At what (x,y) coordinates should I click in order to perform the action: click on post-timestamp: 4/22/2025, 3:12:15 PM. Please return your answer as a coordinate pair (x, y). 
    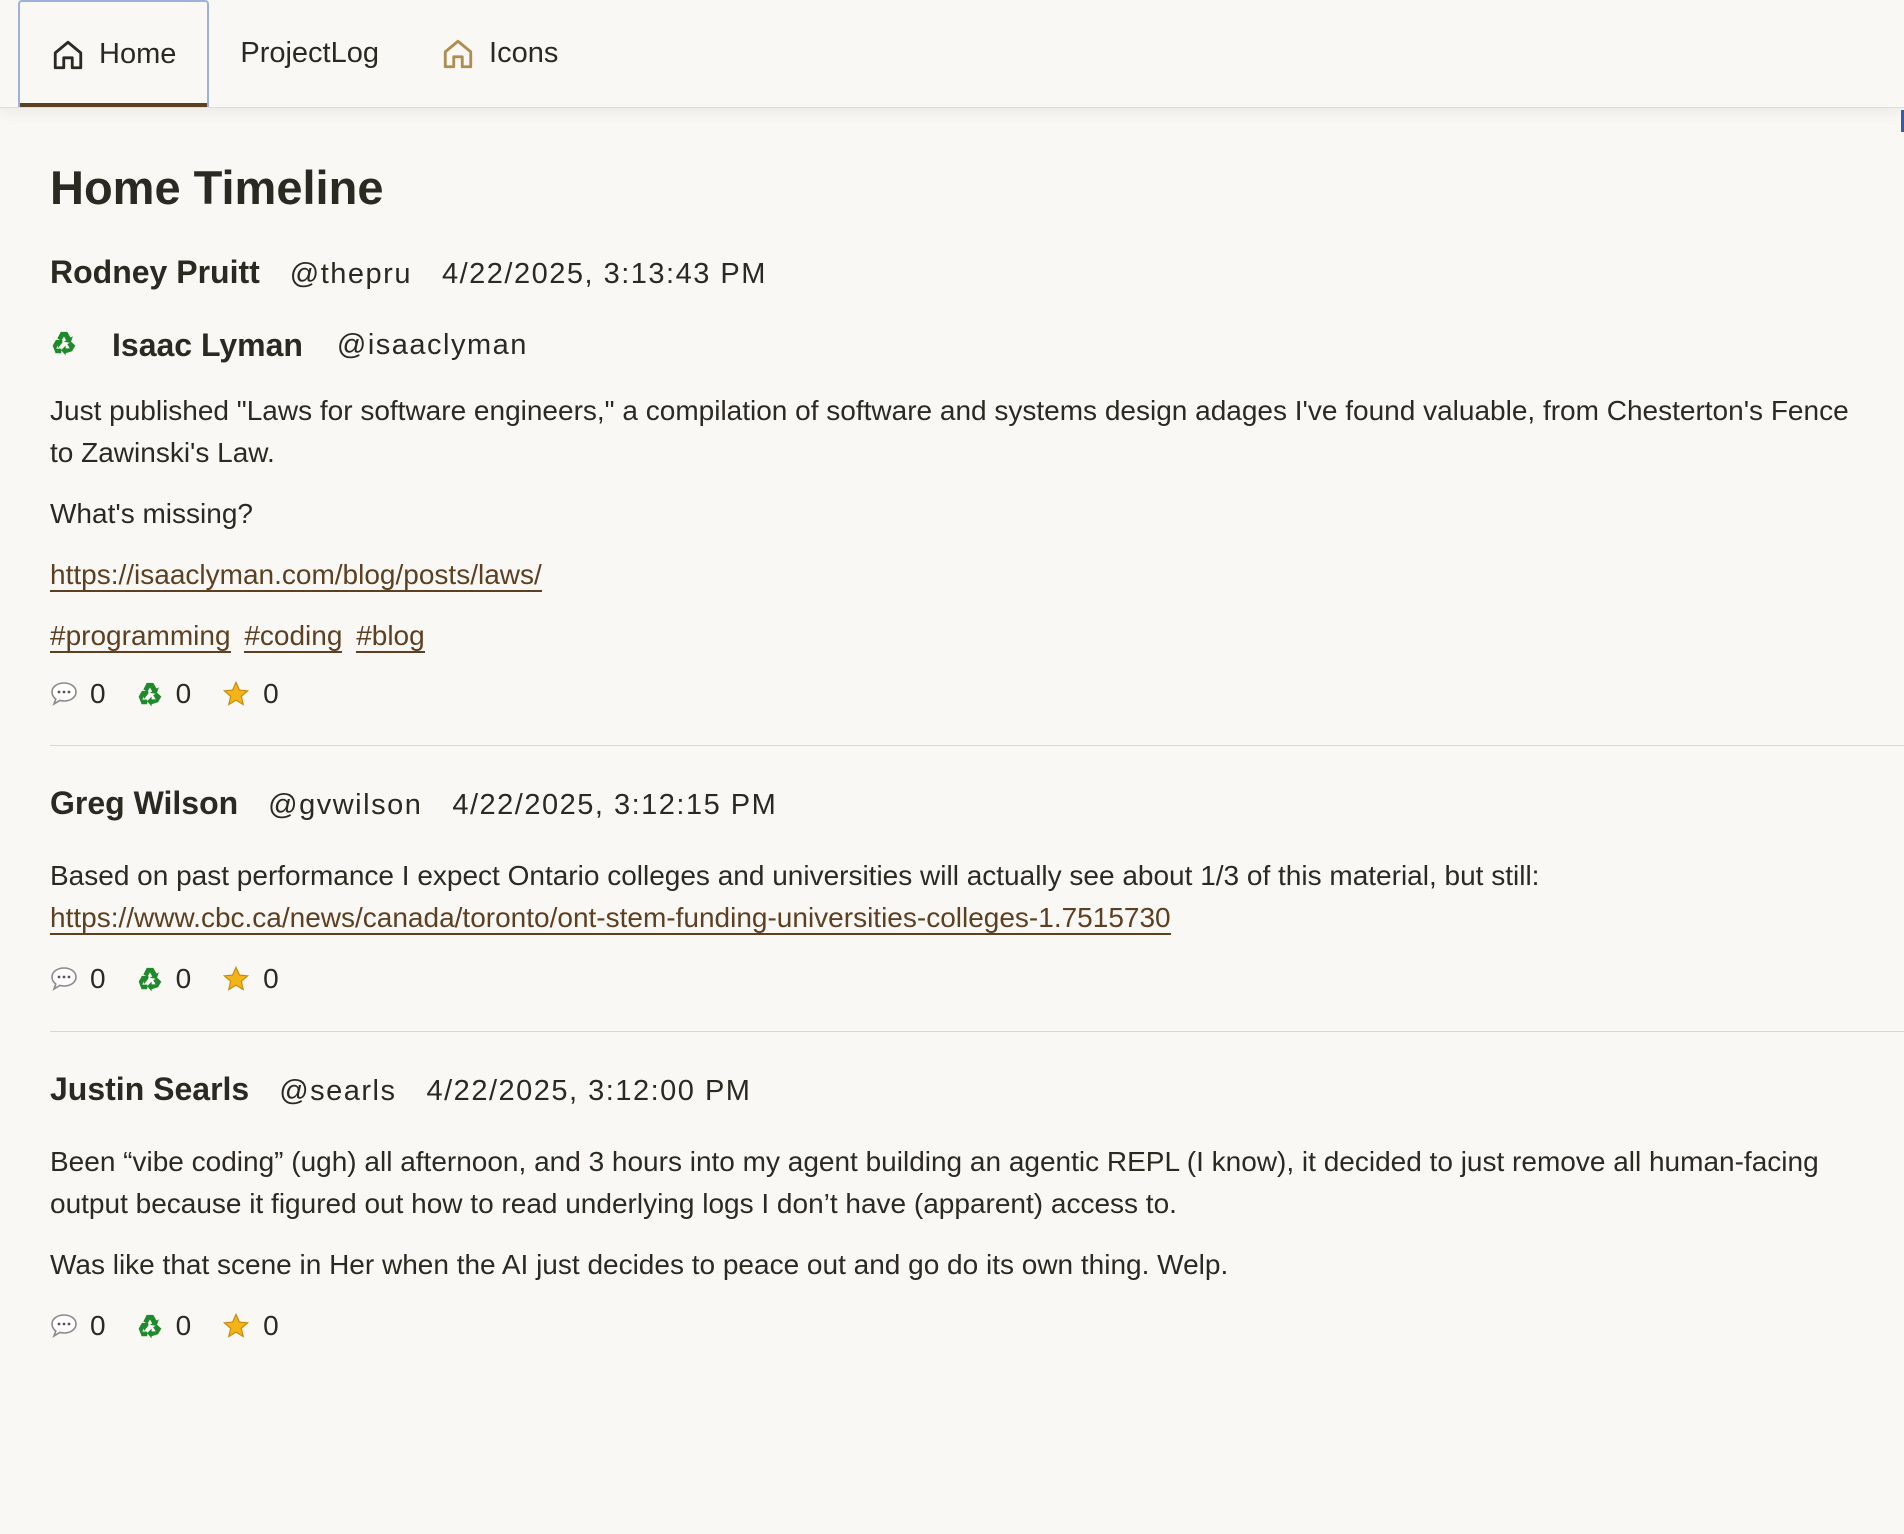
    Looking at the image, I should click on (614, 805).